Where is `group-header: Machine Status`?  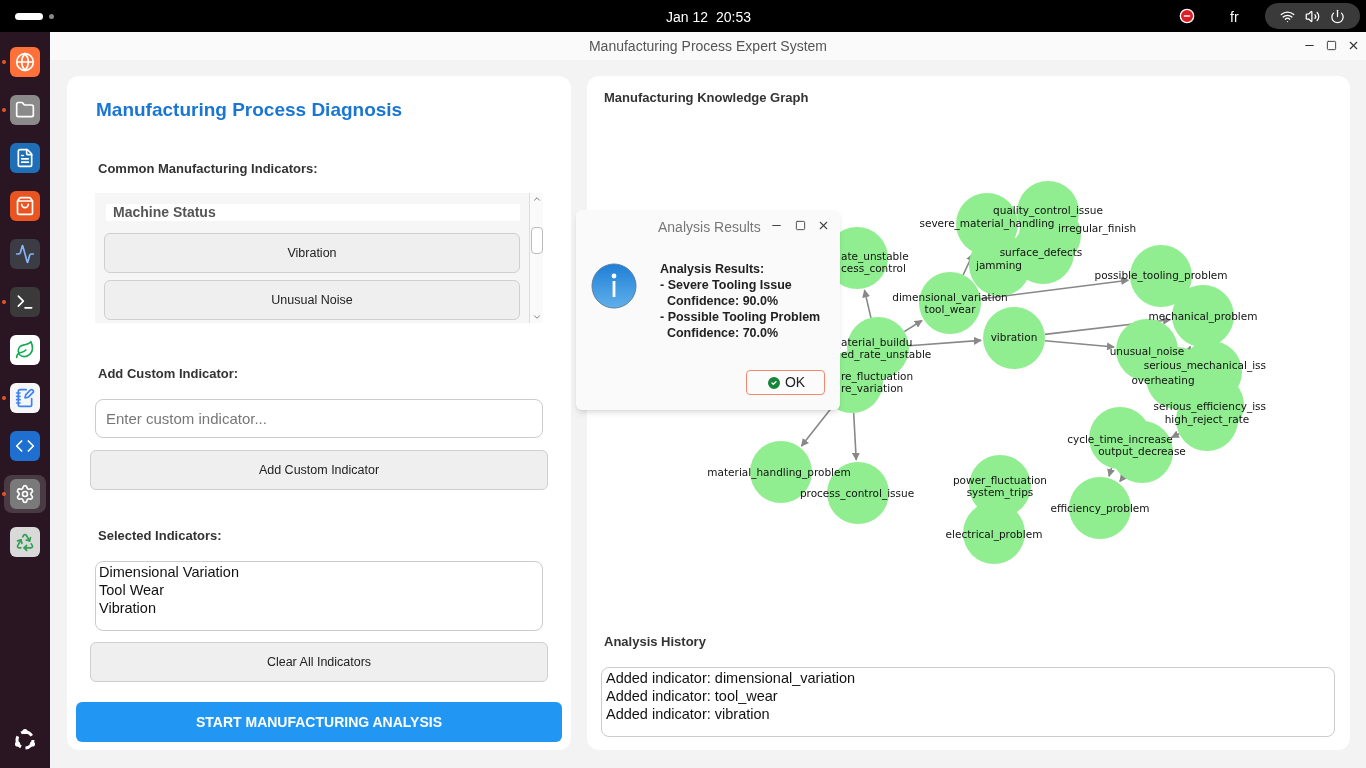
group-header: Machine Status is located at coordinates (313, 212).